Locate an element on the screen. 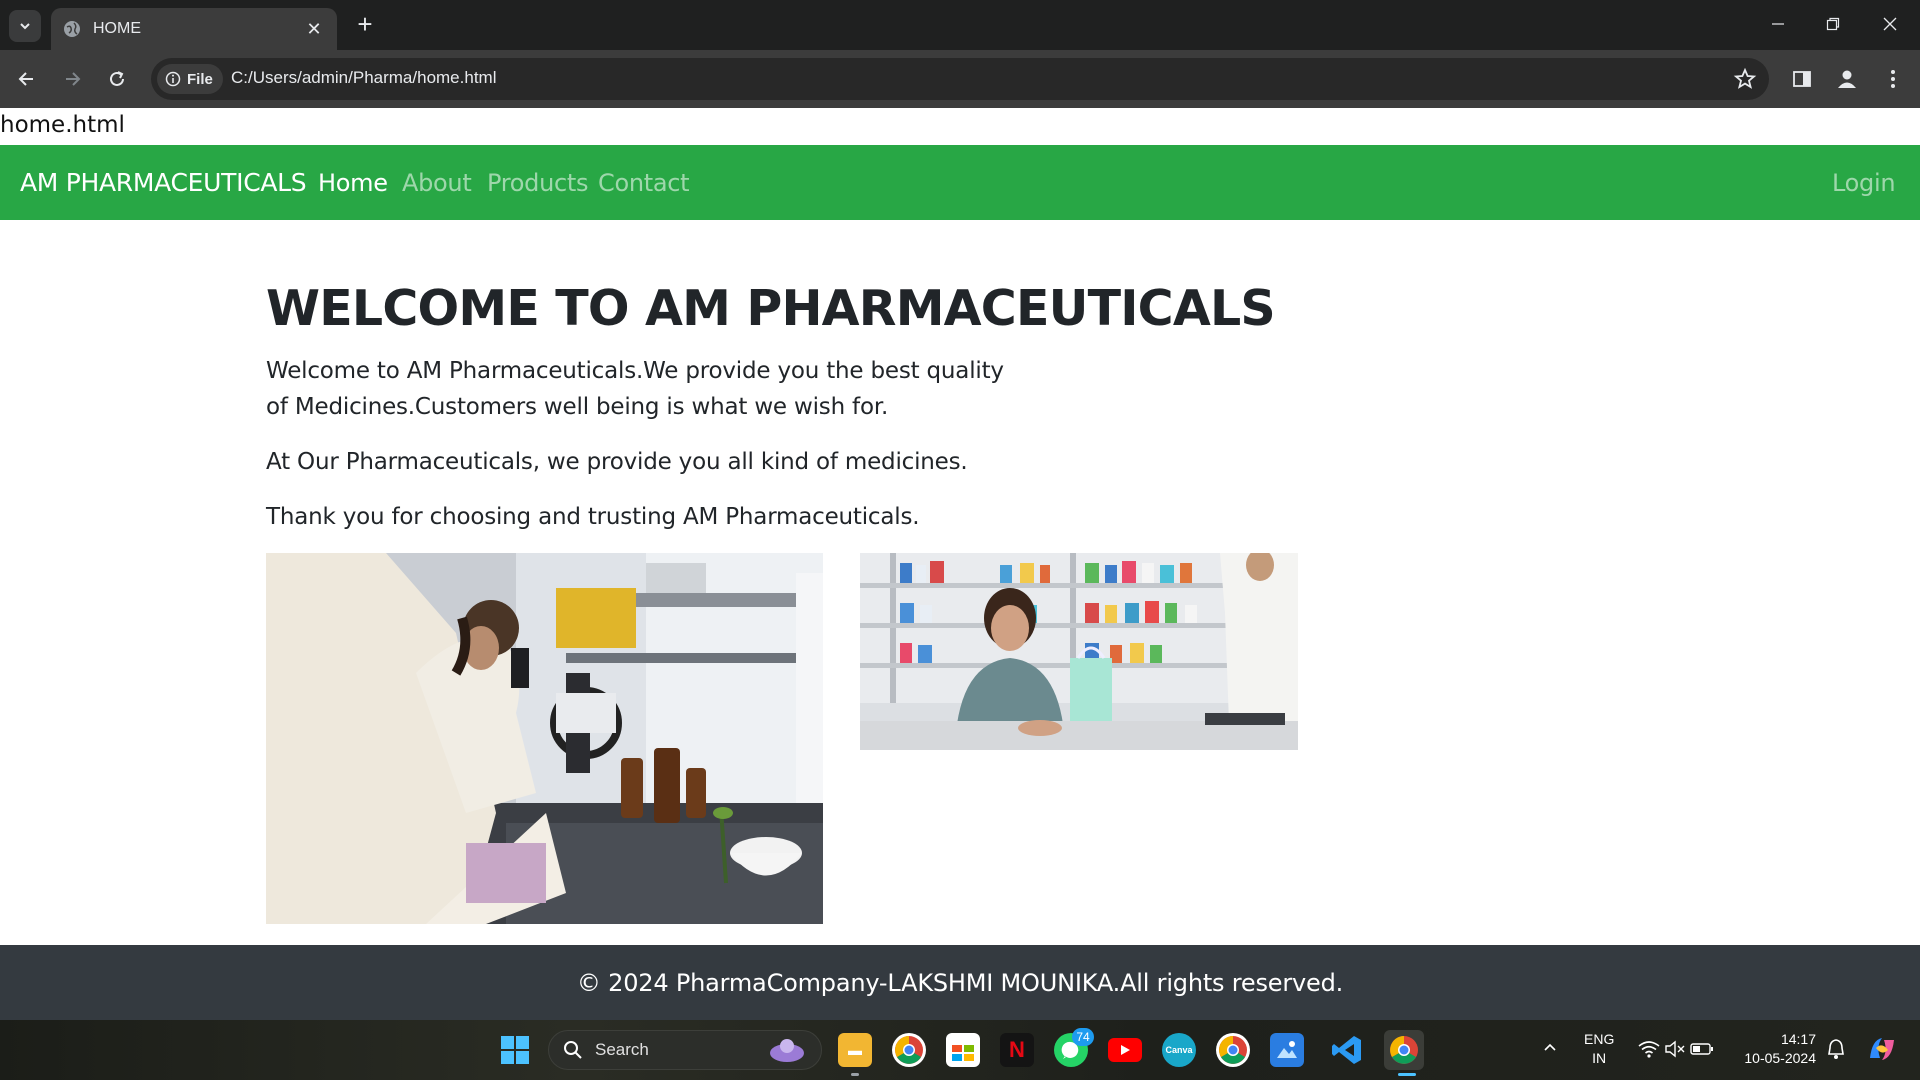  nav-link-products: Products is located at coordinates (538, 183).